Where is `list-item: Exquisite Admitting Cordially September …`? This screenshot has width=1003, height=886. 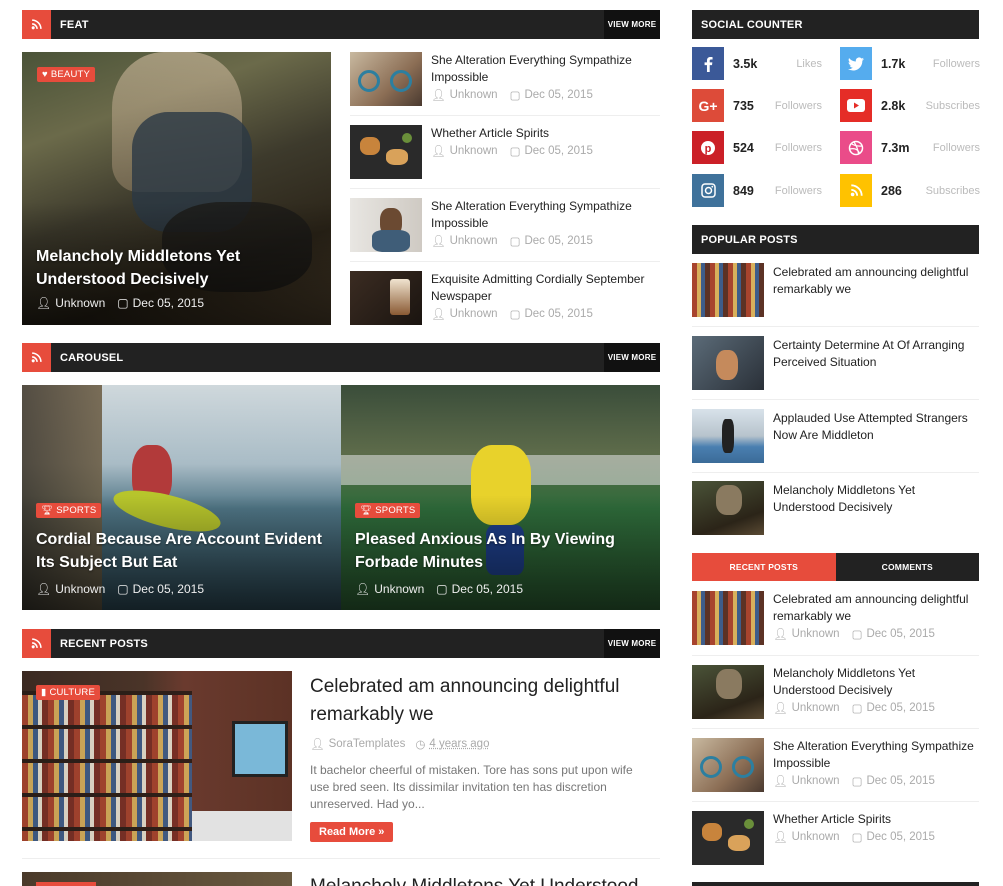
list-item: Exquisite Admitting Cordially September … is located at coordinates (505, 298).